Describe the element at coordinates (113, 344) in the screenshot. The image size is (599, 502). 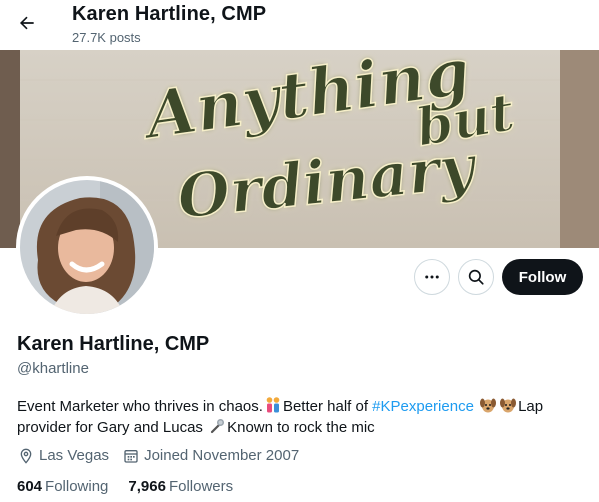
I see `profile-display-name: Karen Hartline, CMP` at that location.